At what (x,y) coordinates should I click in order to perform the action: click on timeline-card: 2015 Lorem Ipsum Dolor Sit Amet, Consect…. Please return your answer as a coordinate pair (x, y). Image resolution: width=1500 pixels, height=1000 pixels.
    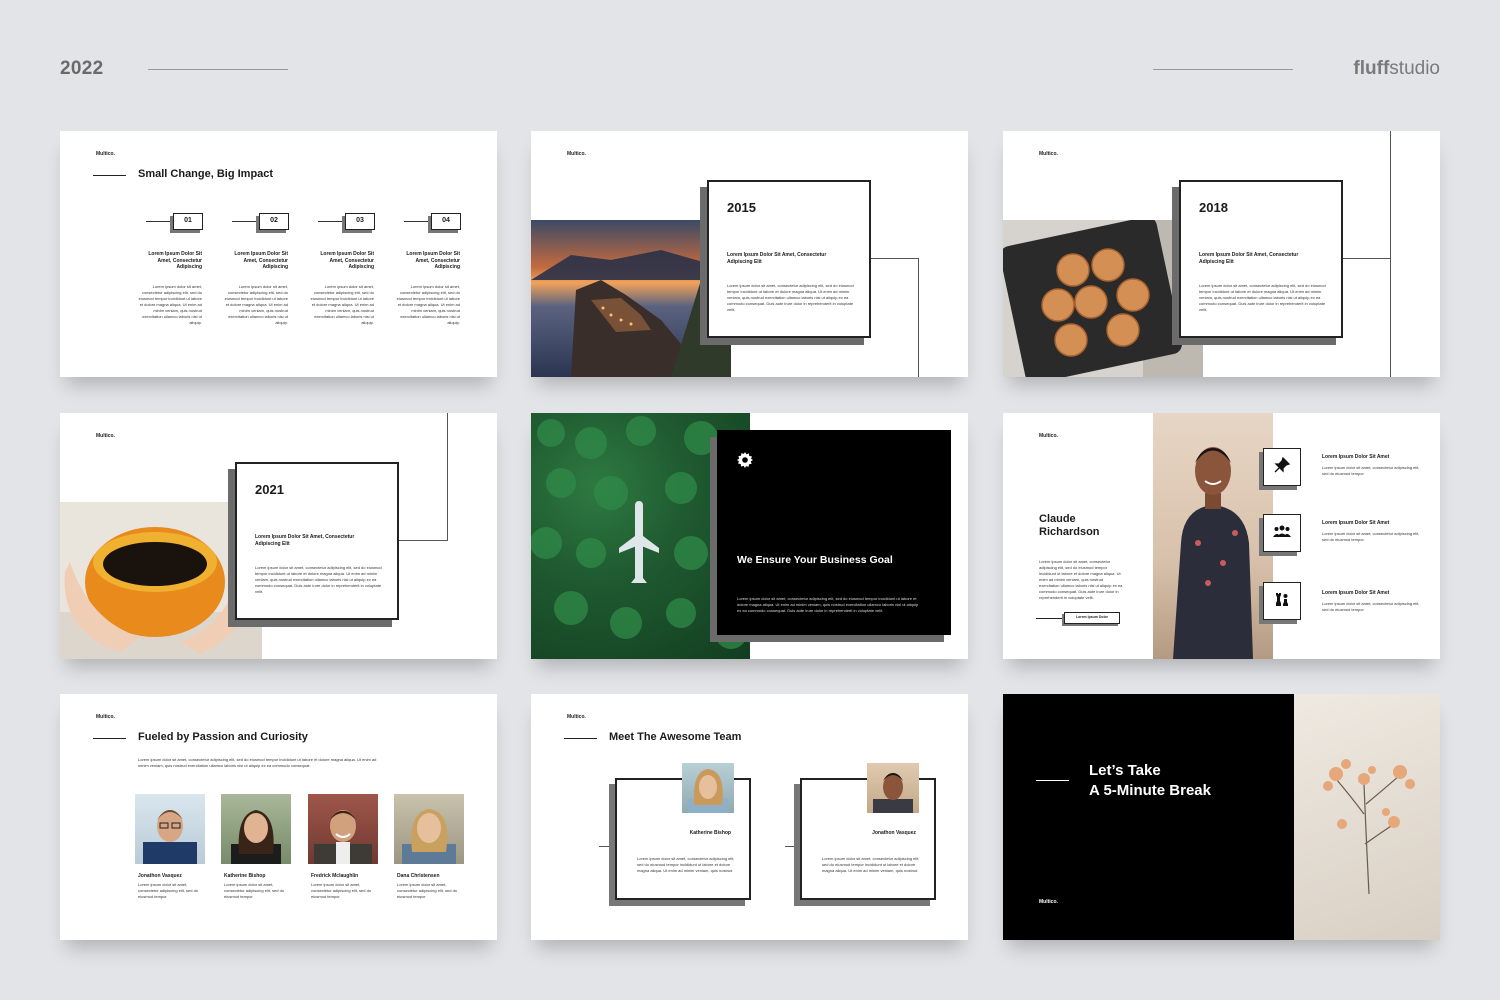
    Looking at the image, I should click on (789, 259).